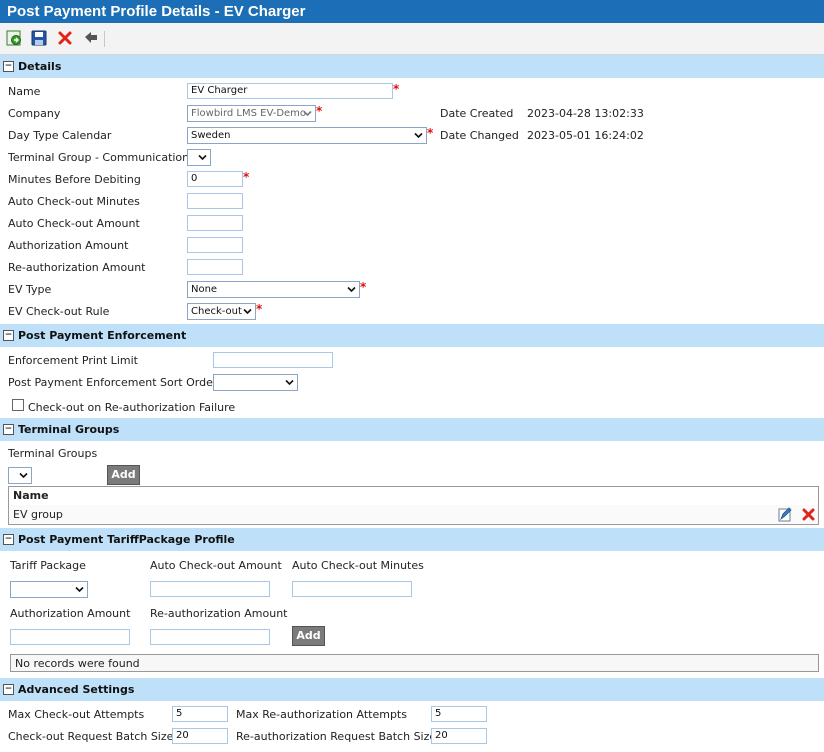 The height and width of the screenshot is (752, 824). Describe the element at coordinates (273, 289) in the screenshot. I see `ev-type-select: None` at that location.